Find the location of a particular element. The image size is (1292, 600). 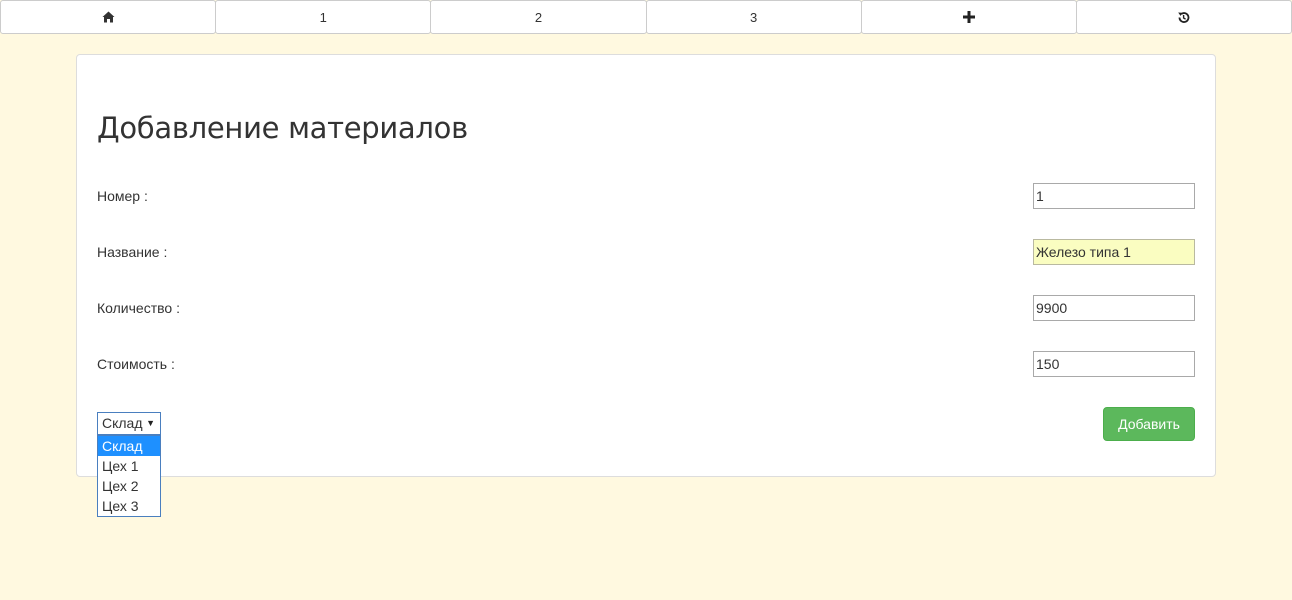

plus-icon is located at coordinates (968, 17).